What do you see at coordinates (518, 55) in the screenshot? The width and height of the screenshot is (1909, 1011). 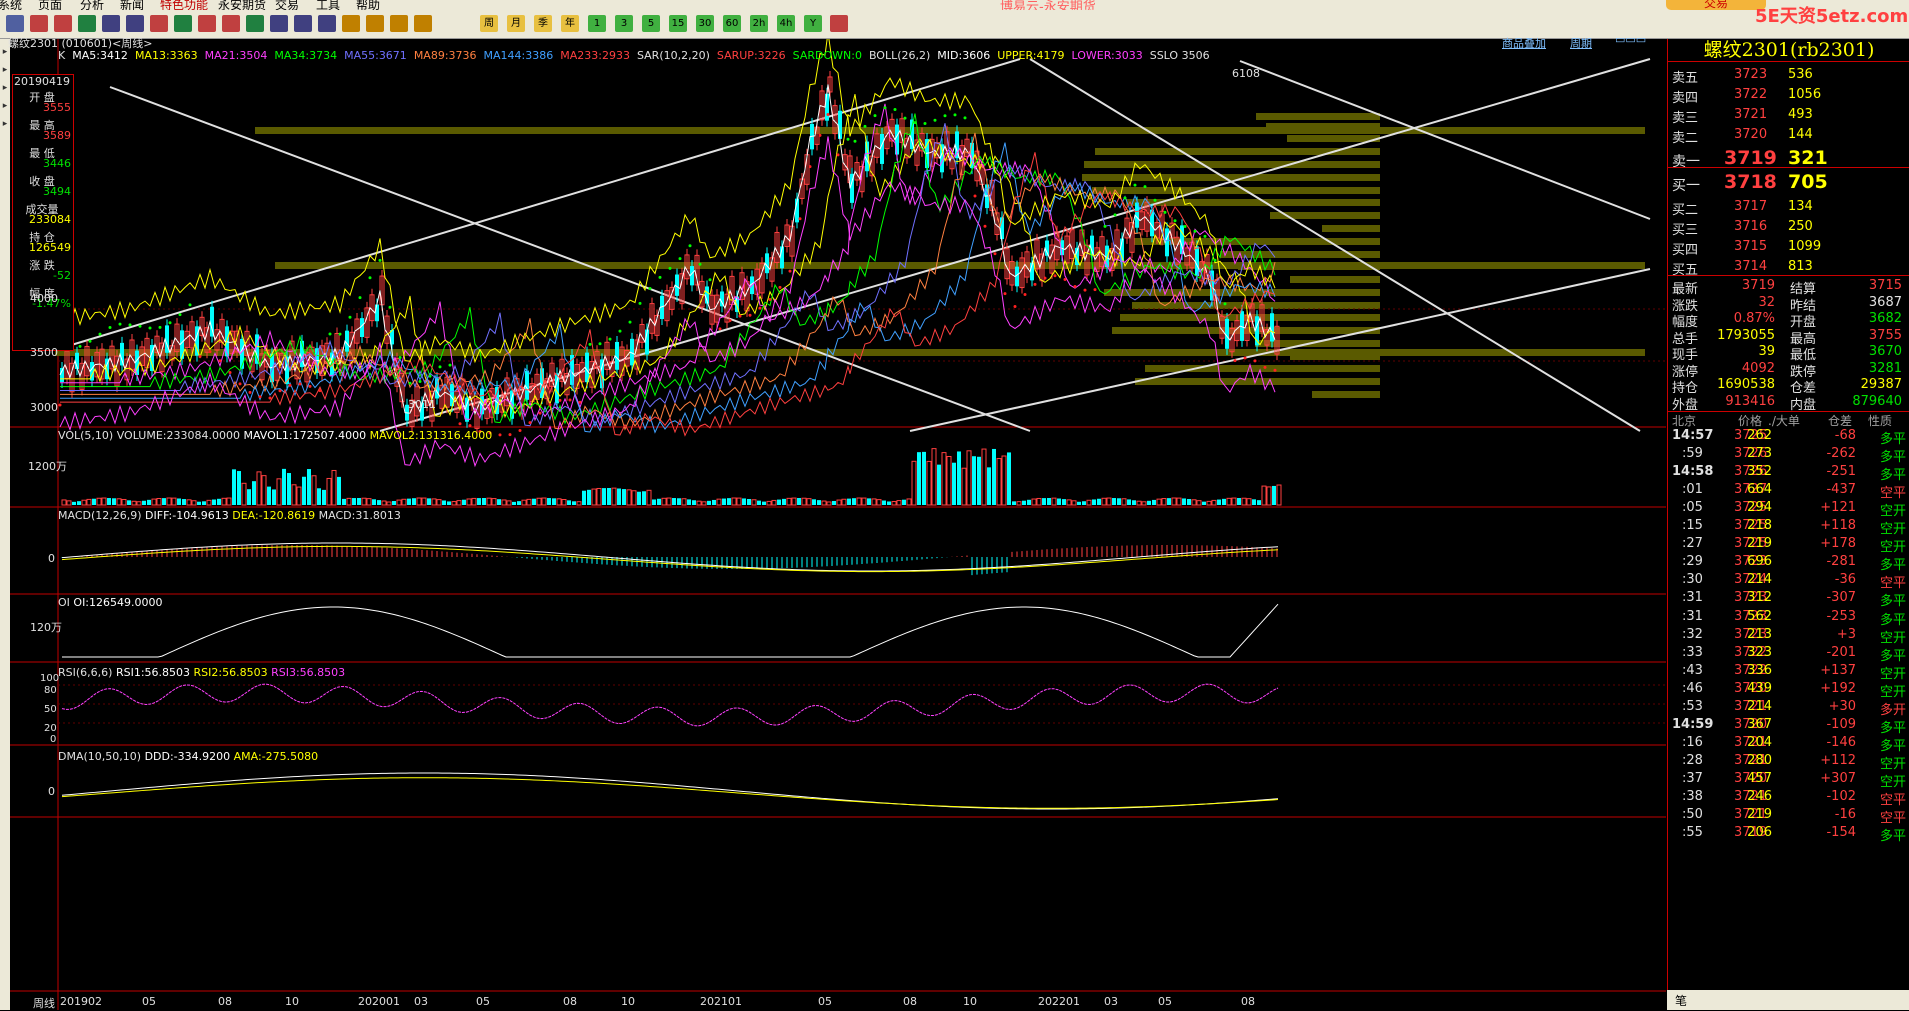 I see `indicator-item: MA144:3386` at bounding box center [518, 55].